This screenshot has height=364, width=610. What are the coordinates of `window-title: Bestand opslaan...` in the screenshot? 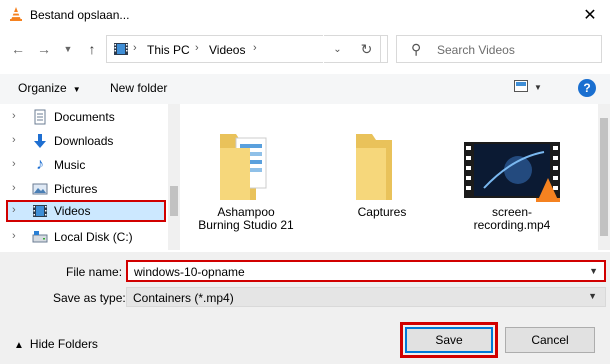 It's located at (80, 15).